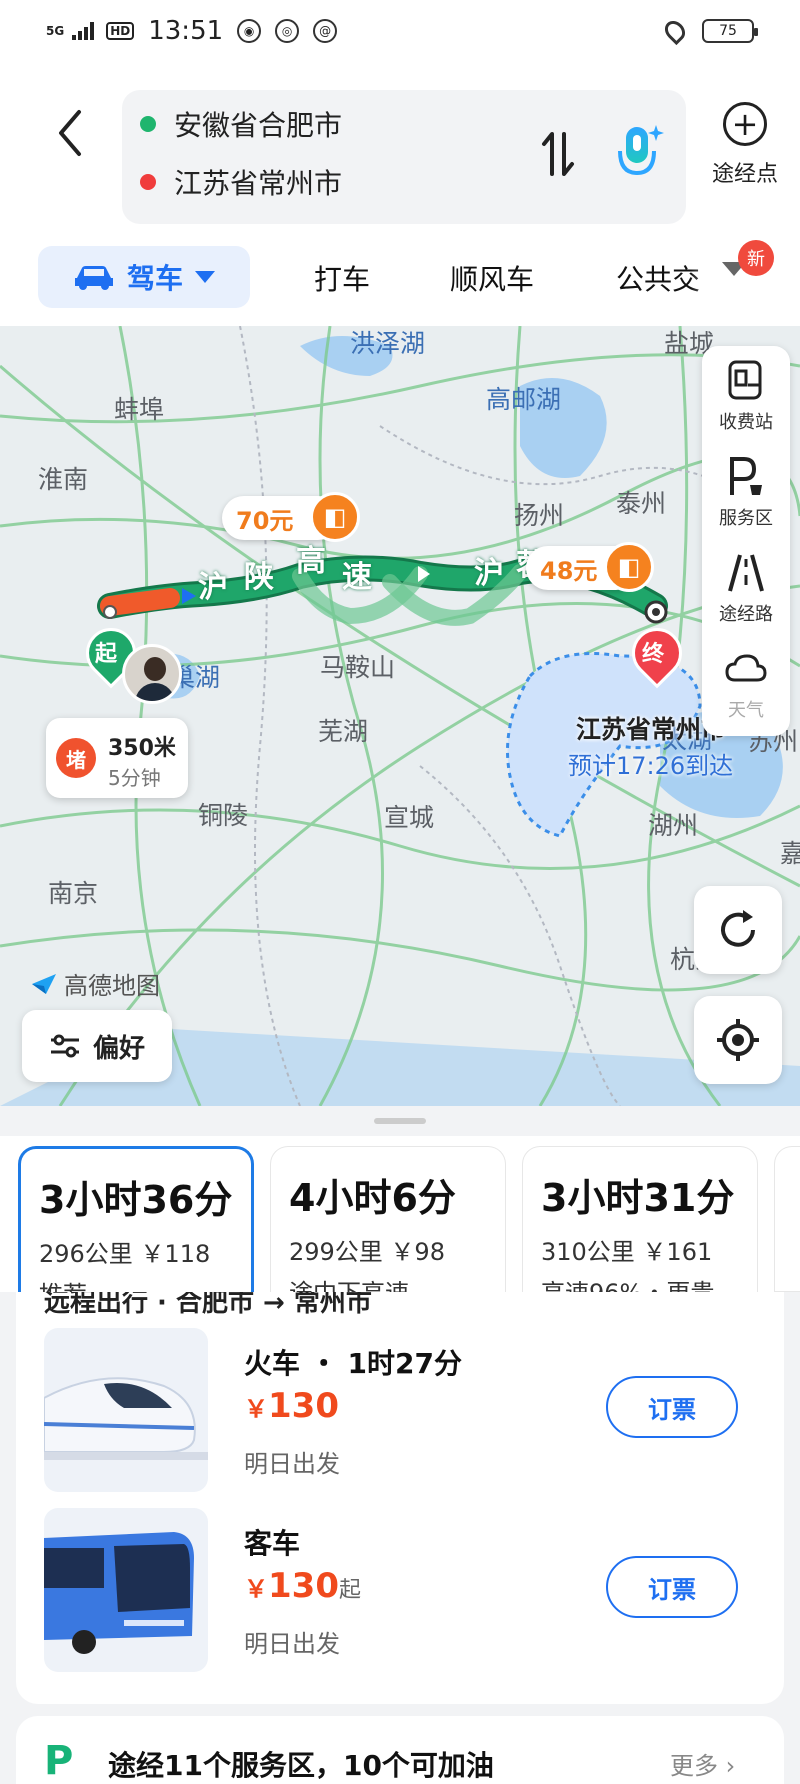 This screenshot has width=800, height=1784. Describe the element at coordinates (148, 182) in the screenshot. I see `destination-dot-icon` at that location.